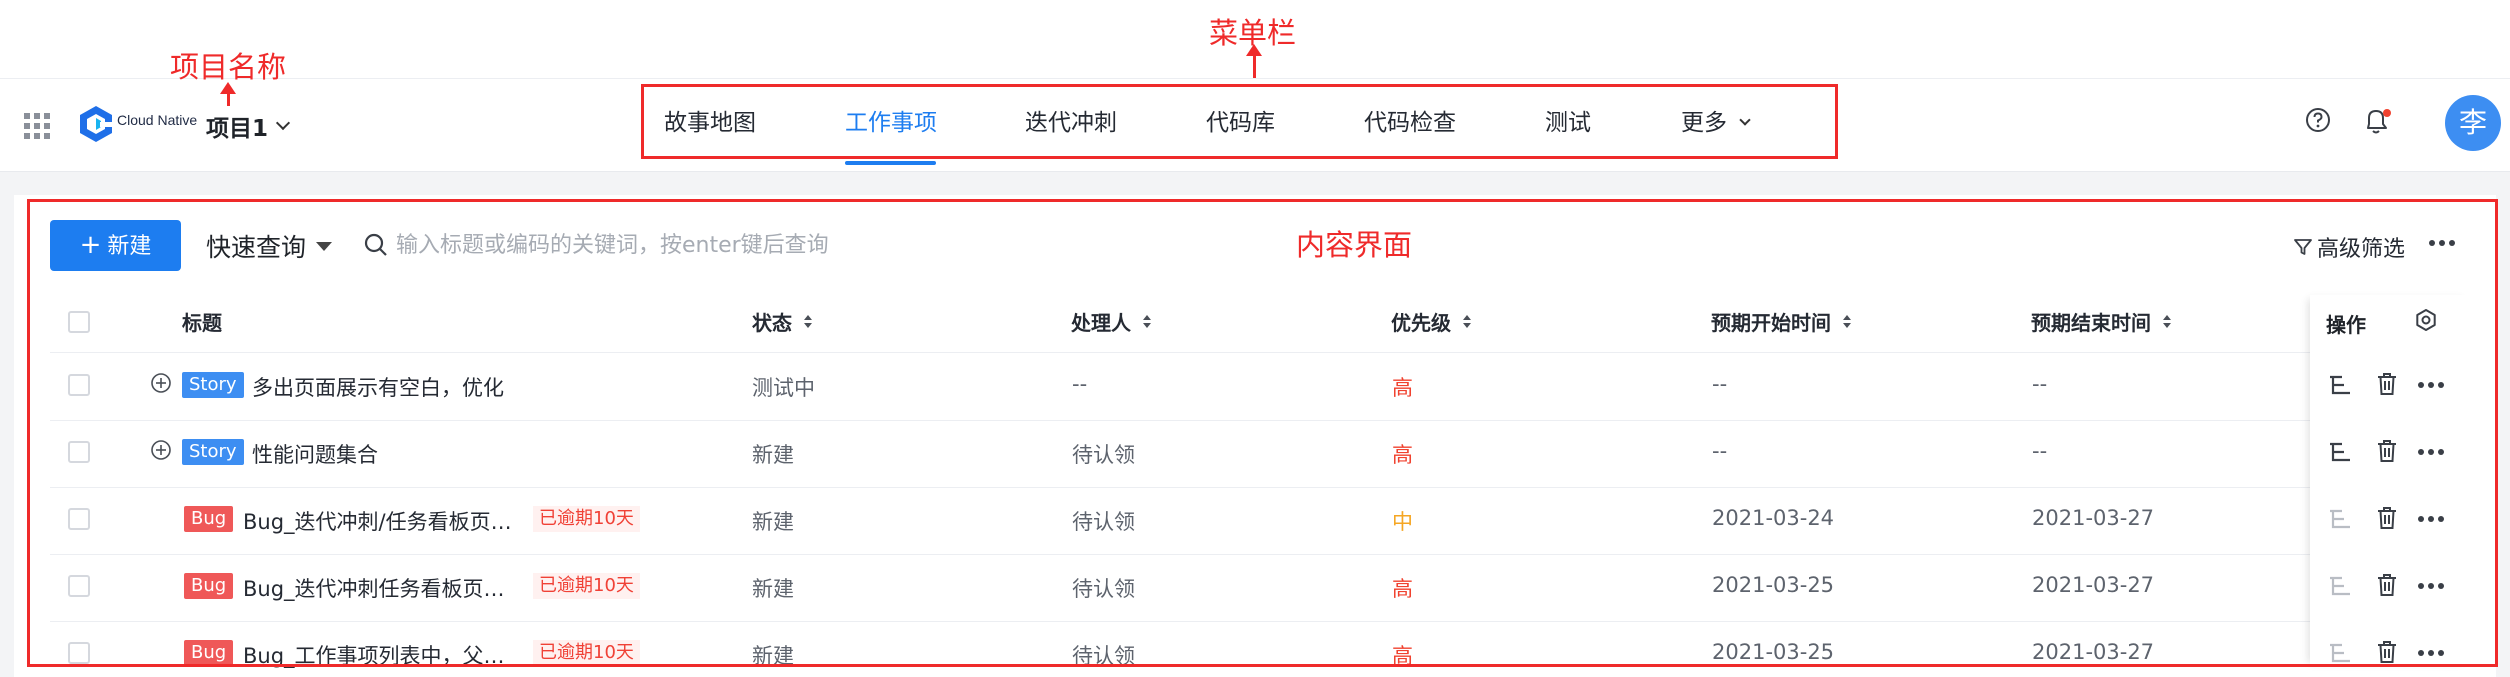 The image size is (2510, 677). Describe the element at coordinates (1239, 121) in the screenshot. I see `menu-bar-highlight` at that location.